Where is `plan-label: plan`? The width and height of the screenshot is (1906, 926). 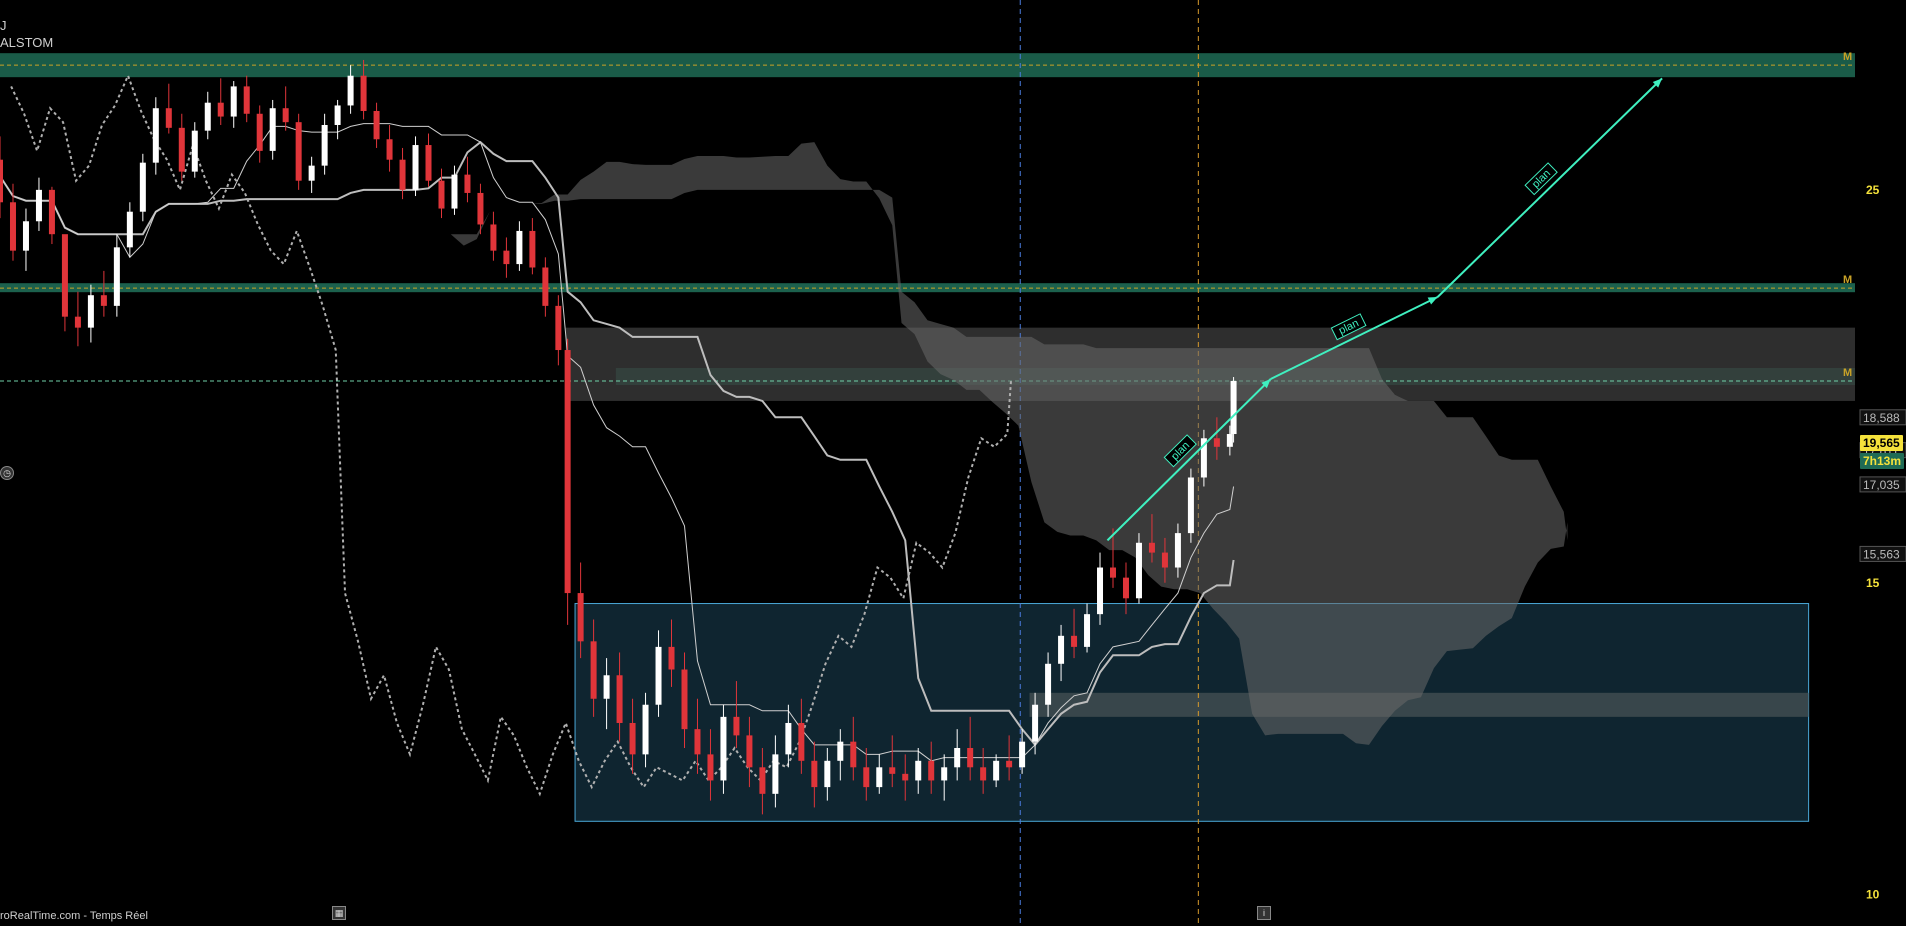
plan-label: plan is located at coordinates (1541, 179).